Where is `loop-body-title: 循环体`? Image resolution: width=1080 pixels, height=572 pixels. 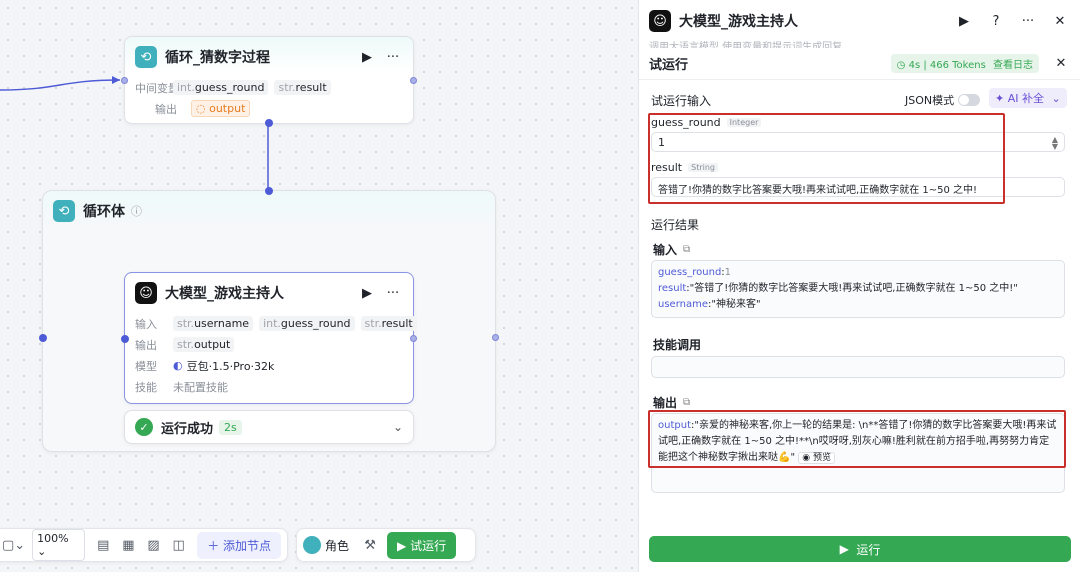
loop-body-title: 循环体 is located at coordinates (104, 212).